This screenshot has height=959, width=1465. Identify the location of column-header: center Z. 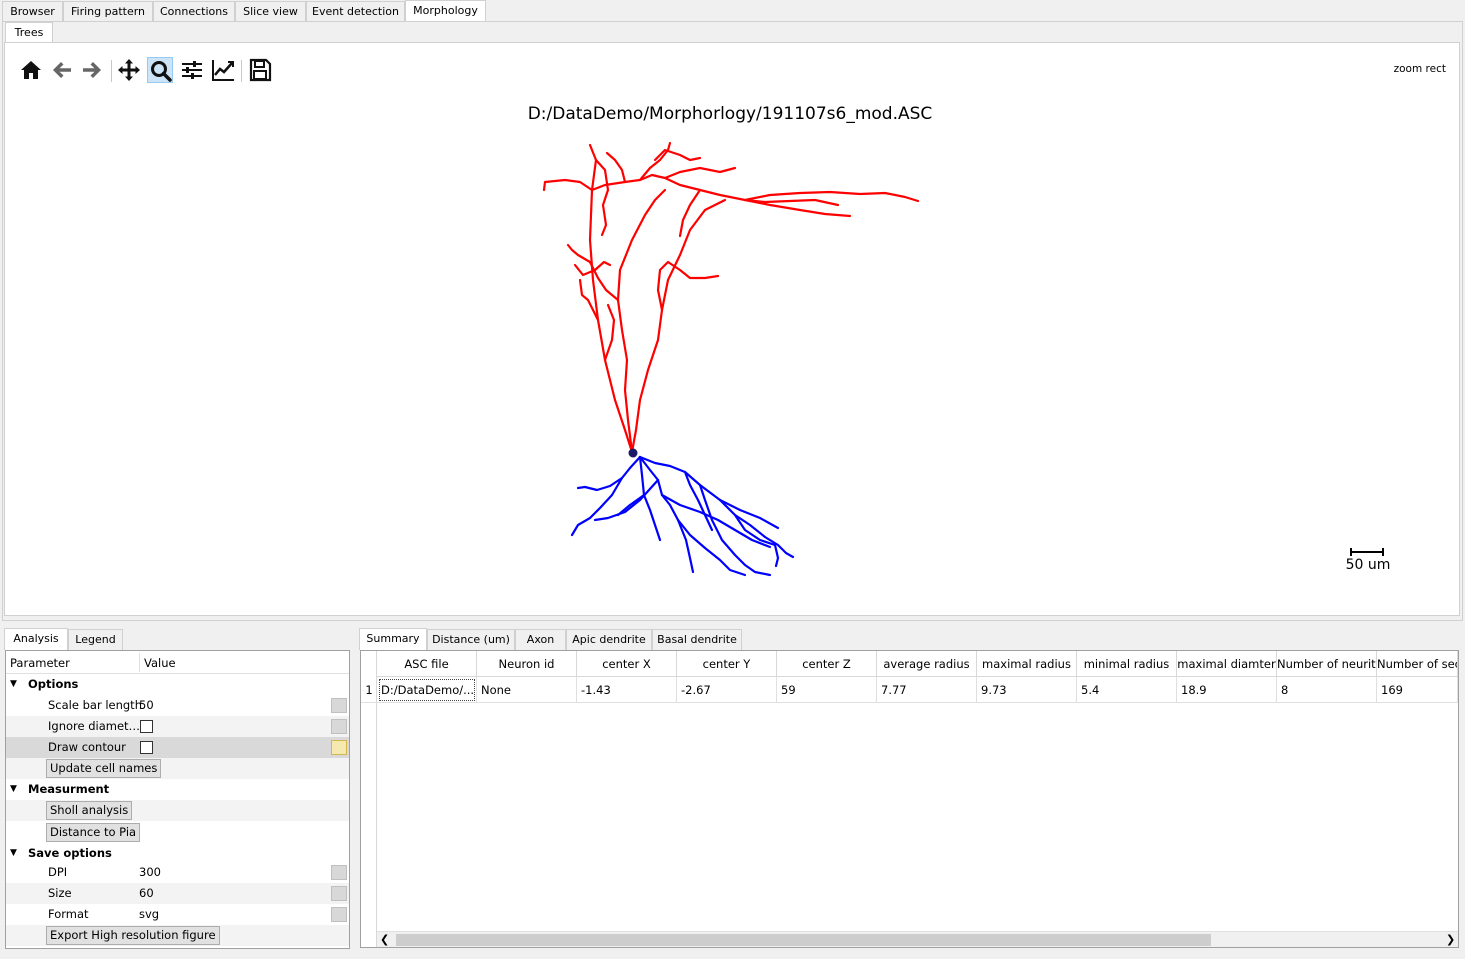
(827, 664).